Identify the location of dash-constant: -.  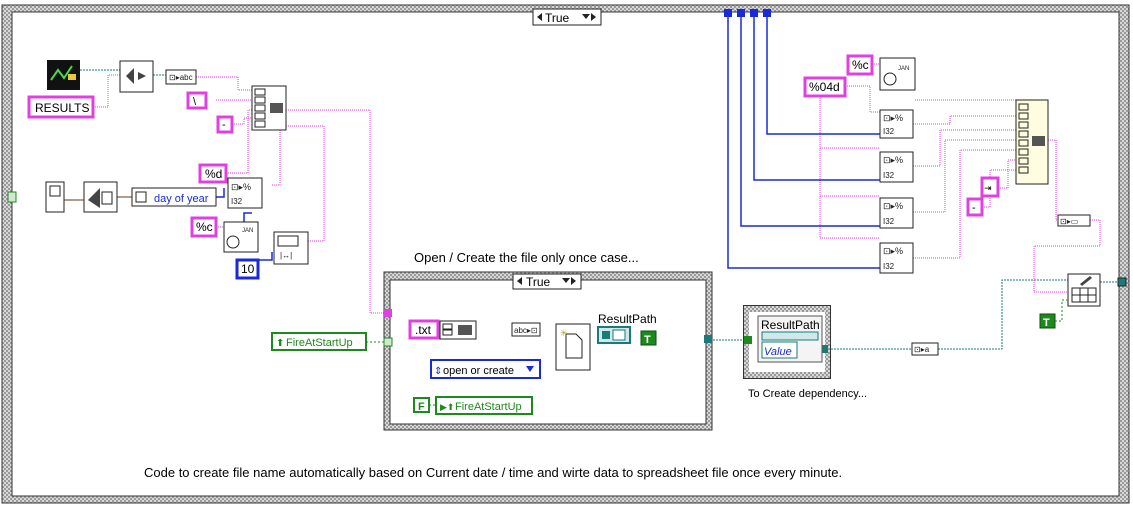
(225, 124).